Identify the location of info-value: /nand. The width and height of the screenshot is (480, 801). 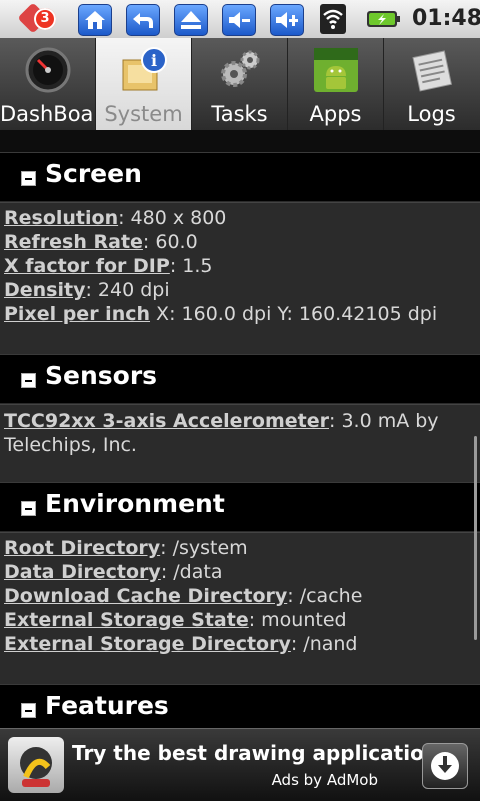
(327, 644).